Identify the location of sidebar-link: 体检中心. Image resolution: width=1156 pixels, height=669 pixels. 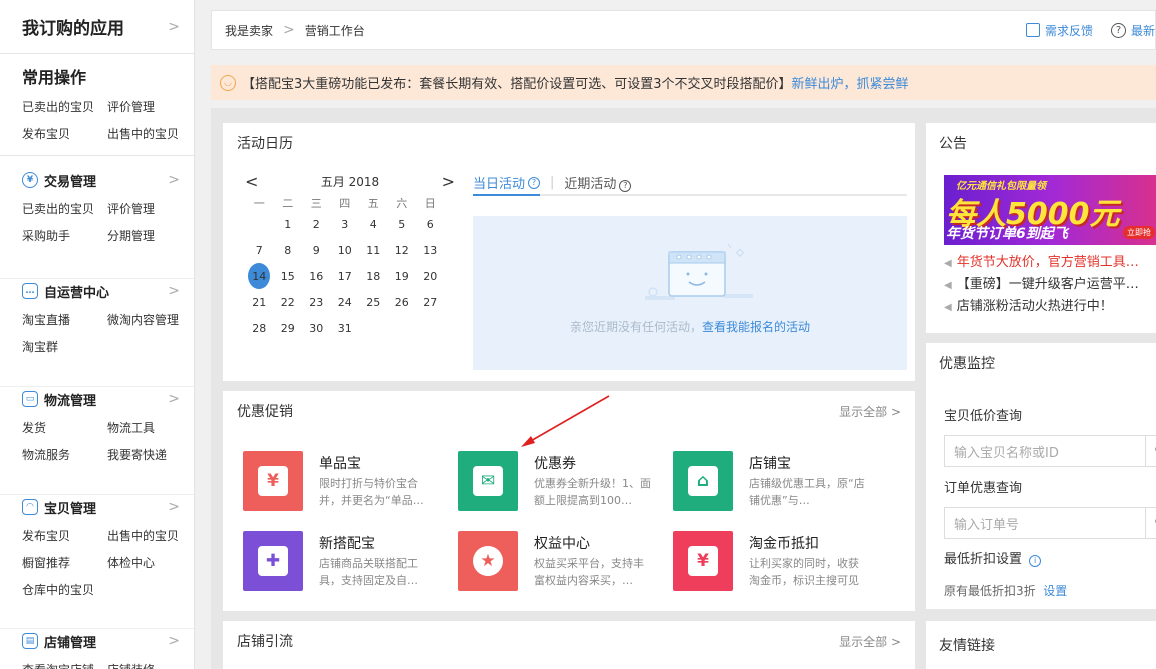
(149, 563).